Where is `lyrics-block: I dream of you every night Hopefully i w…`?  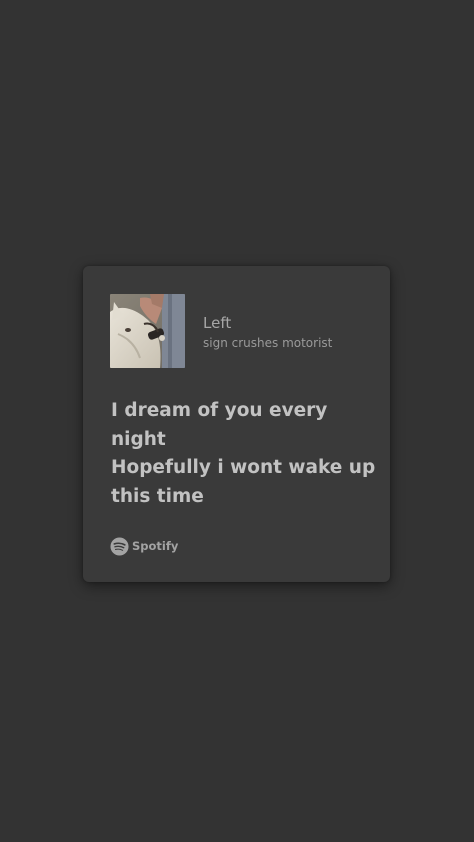
lyrics-block: I dream of you every night Hopefully i w… is located at coordinates (246, 454).